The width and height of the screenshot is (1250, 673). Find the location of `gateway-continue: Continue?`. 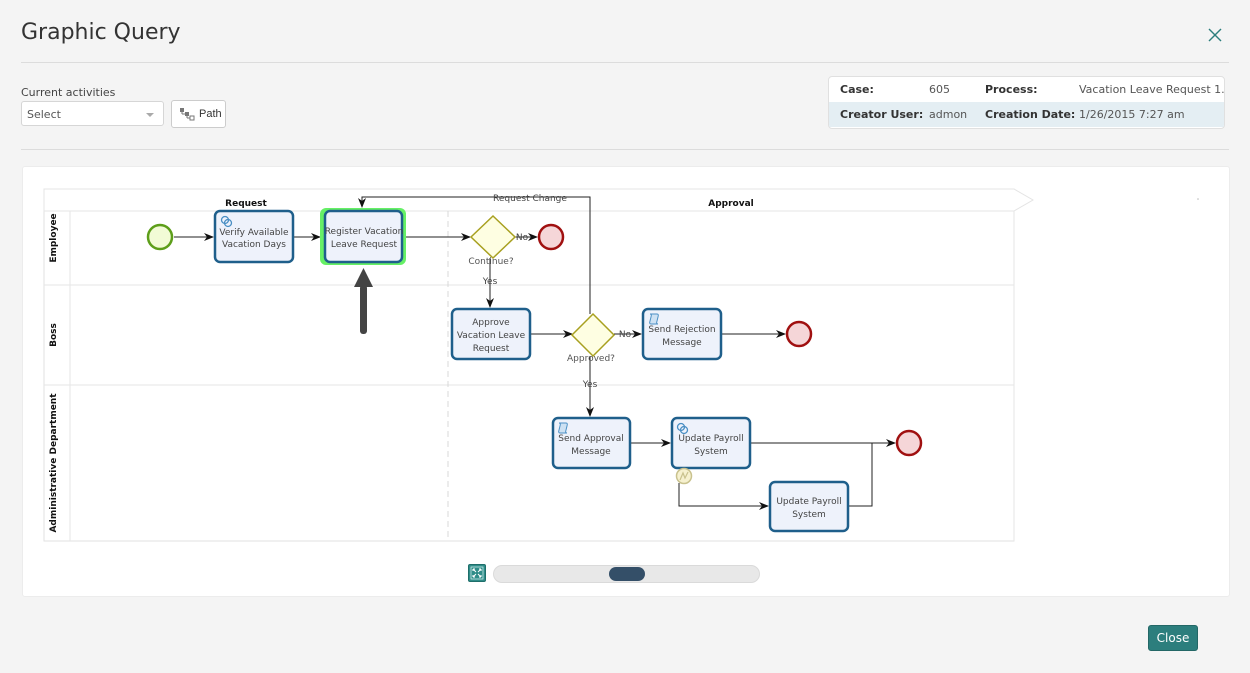

gateway-continue: Continue? is located at coordinates (492, 240).